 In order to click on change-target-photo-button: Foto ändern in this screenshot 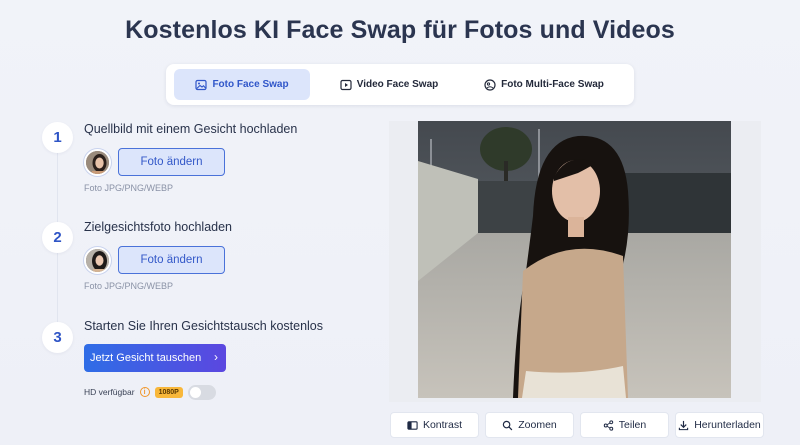, I will do `click(171, 260)`.